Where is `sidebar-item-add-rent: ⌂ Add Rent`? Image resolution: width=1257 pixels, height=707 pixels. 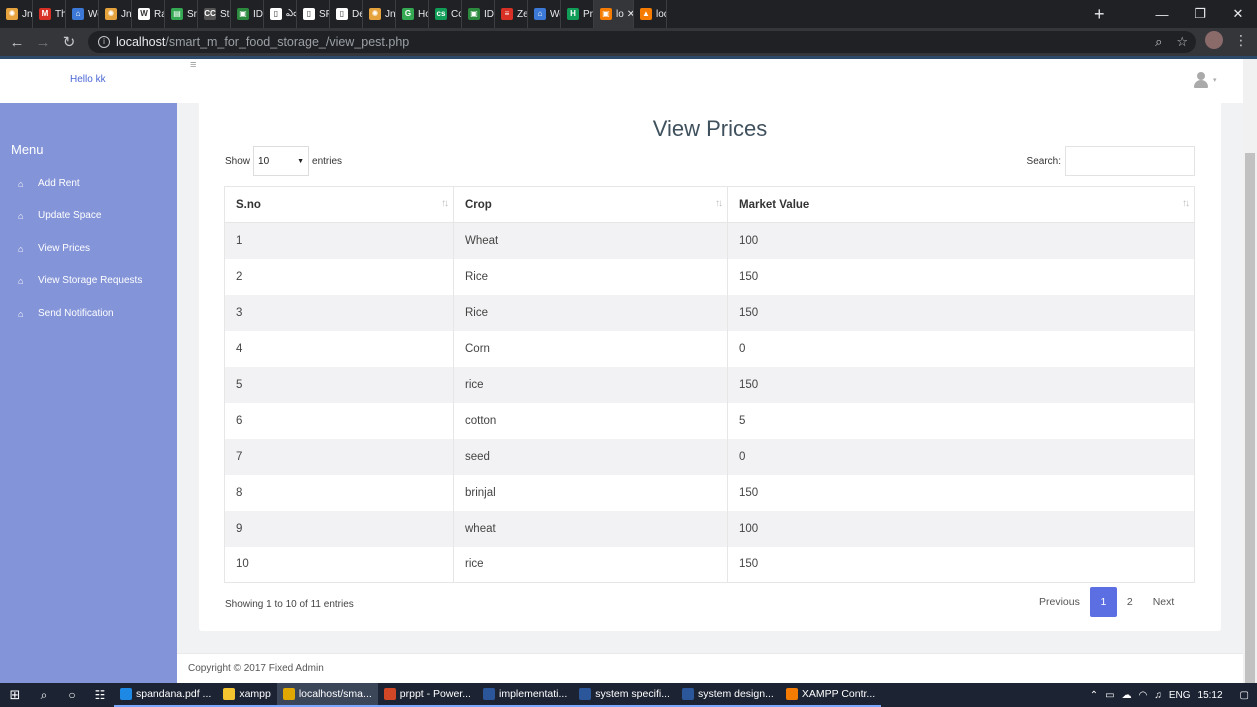
sidebar-item-add-rent: ⌂ Add Rent is located at coordinates (49, 183).